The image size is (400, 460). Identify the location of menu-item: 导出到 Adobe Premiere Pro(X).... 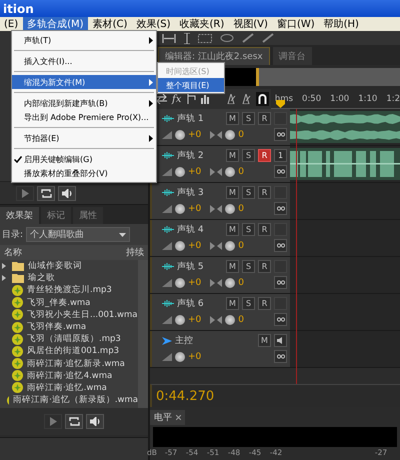
(84, 117).